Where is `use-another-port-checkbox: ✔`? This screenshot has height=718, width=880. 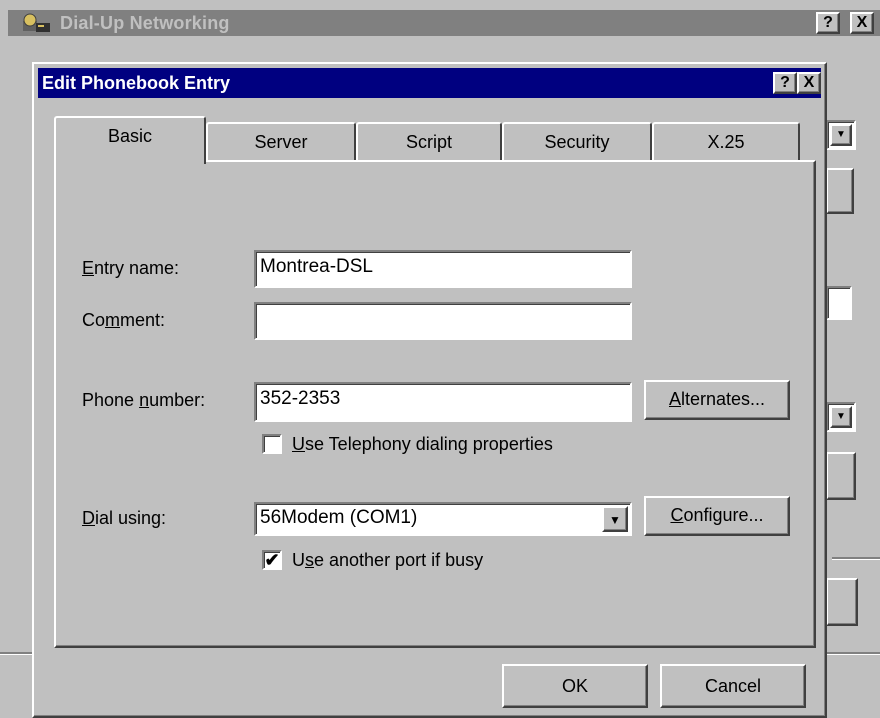 use-another-port-checkbox: ✔ is located at coordinates (272, 560).